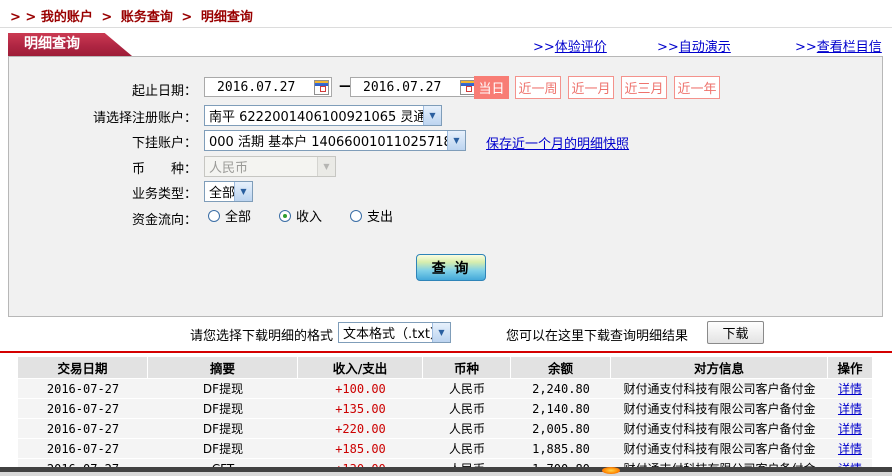  Describe the element at coordinates (402, 87) in the screenshot. I see `end-date-value: 2016.07.27` at that location.